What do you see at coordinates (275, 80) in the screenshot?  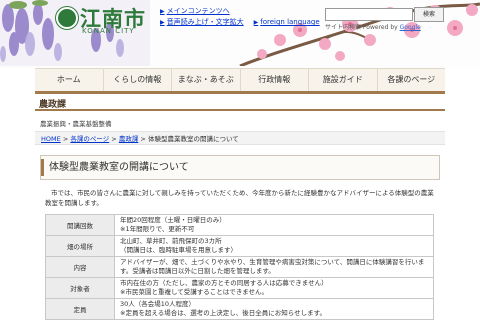 I see `nav-item-administration: 行政情報` at bounding box center [275, 80].